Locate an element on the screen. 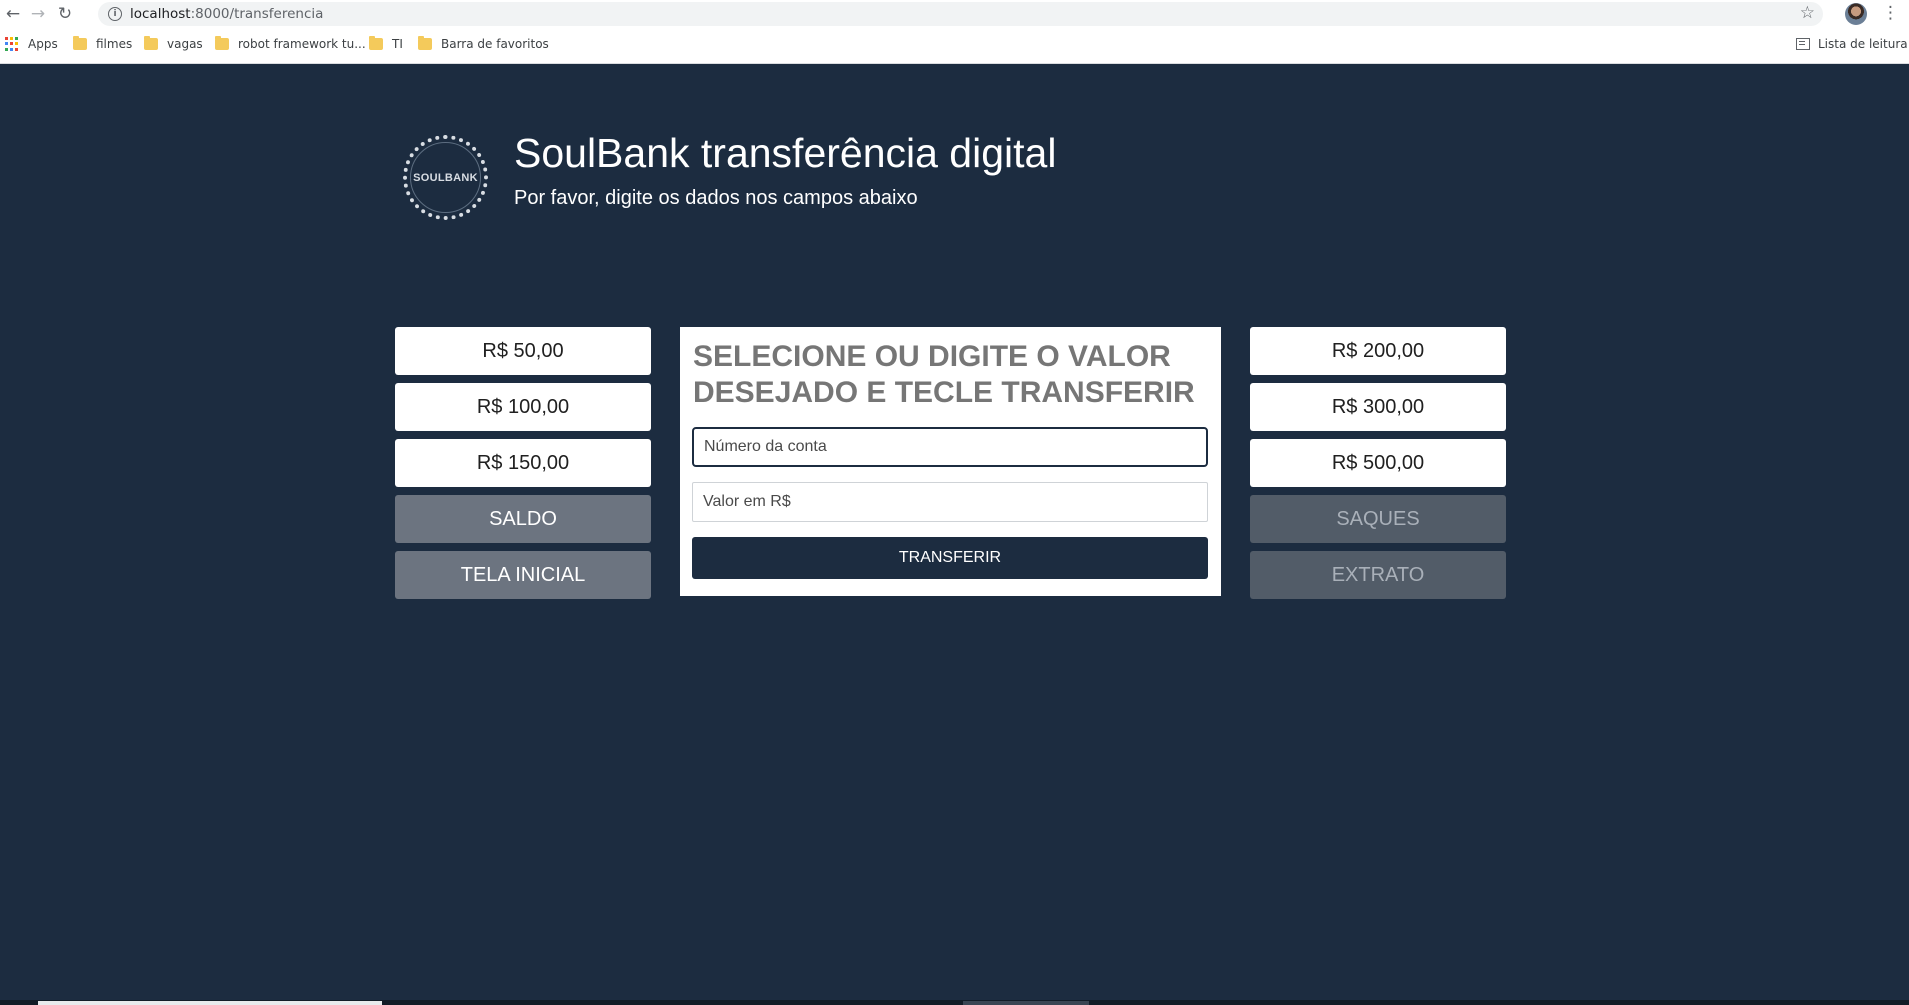 This screenshot has width=1909, height=1005. soulbank-logo: SOULBANK is located at coordinates (445, 177).